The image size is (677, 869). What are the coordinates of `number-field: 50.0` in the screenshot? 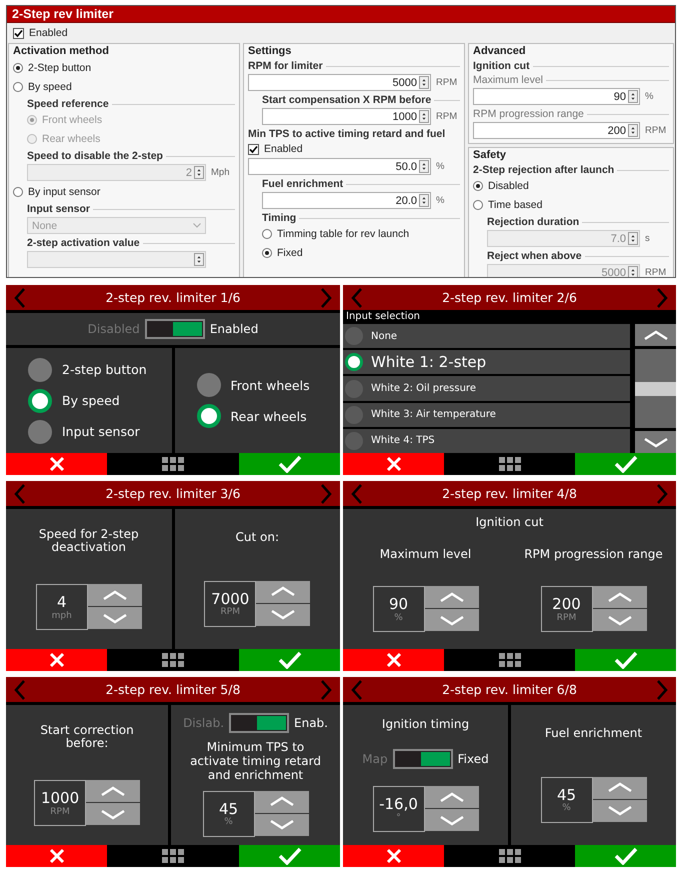 It's located at (339, 166).